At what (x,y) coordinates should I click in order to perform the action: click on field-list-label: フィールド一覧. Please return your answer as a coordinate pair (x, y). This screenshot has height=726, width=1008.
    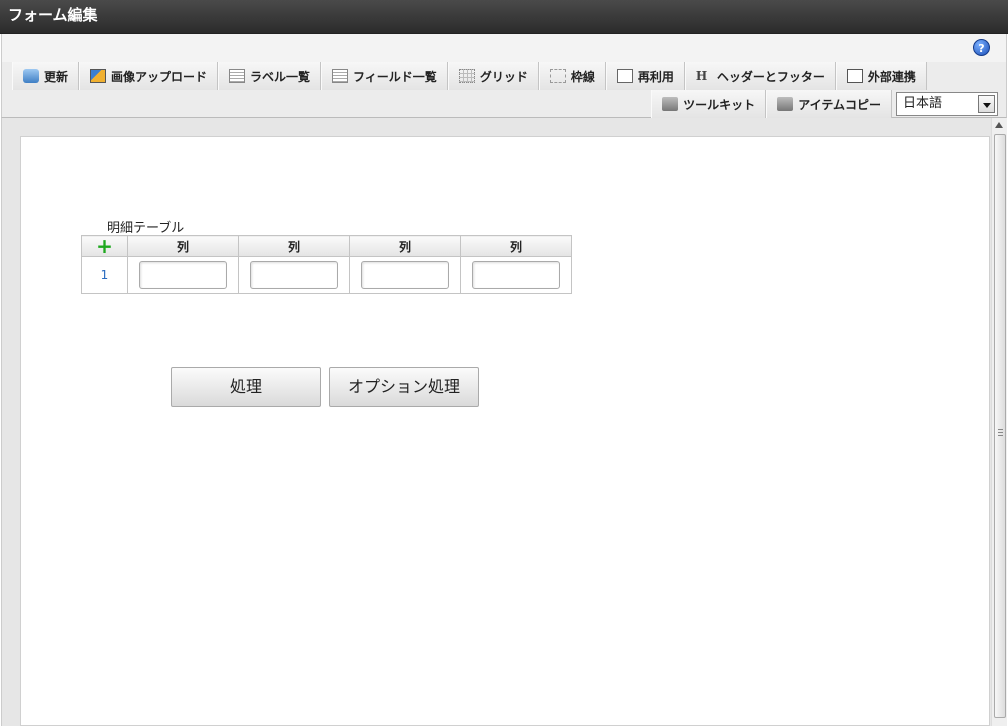
    Looking at the image, I should click on (395, 76).